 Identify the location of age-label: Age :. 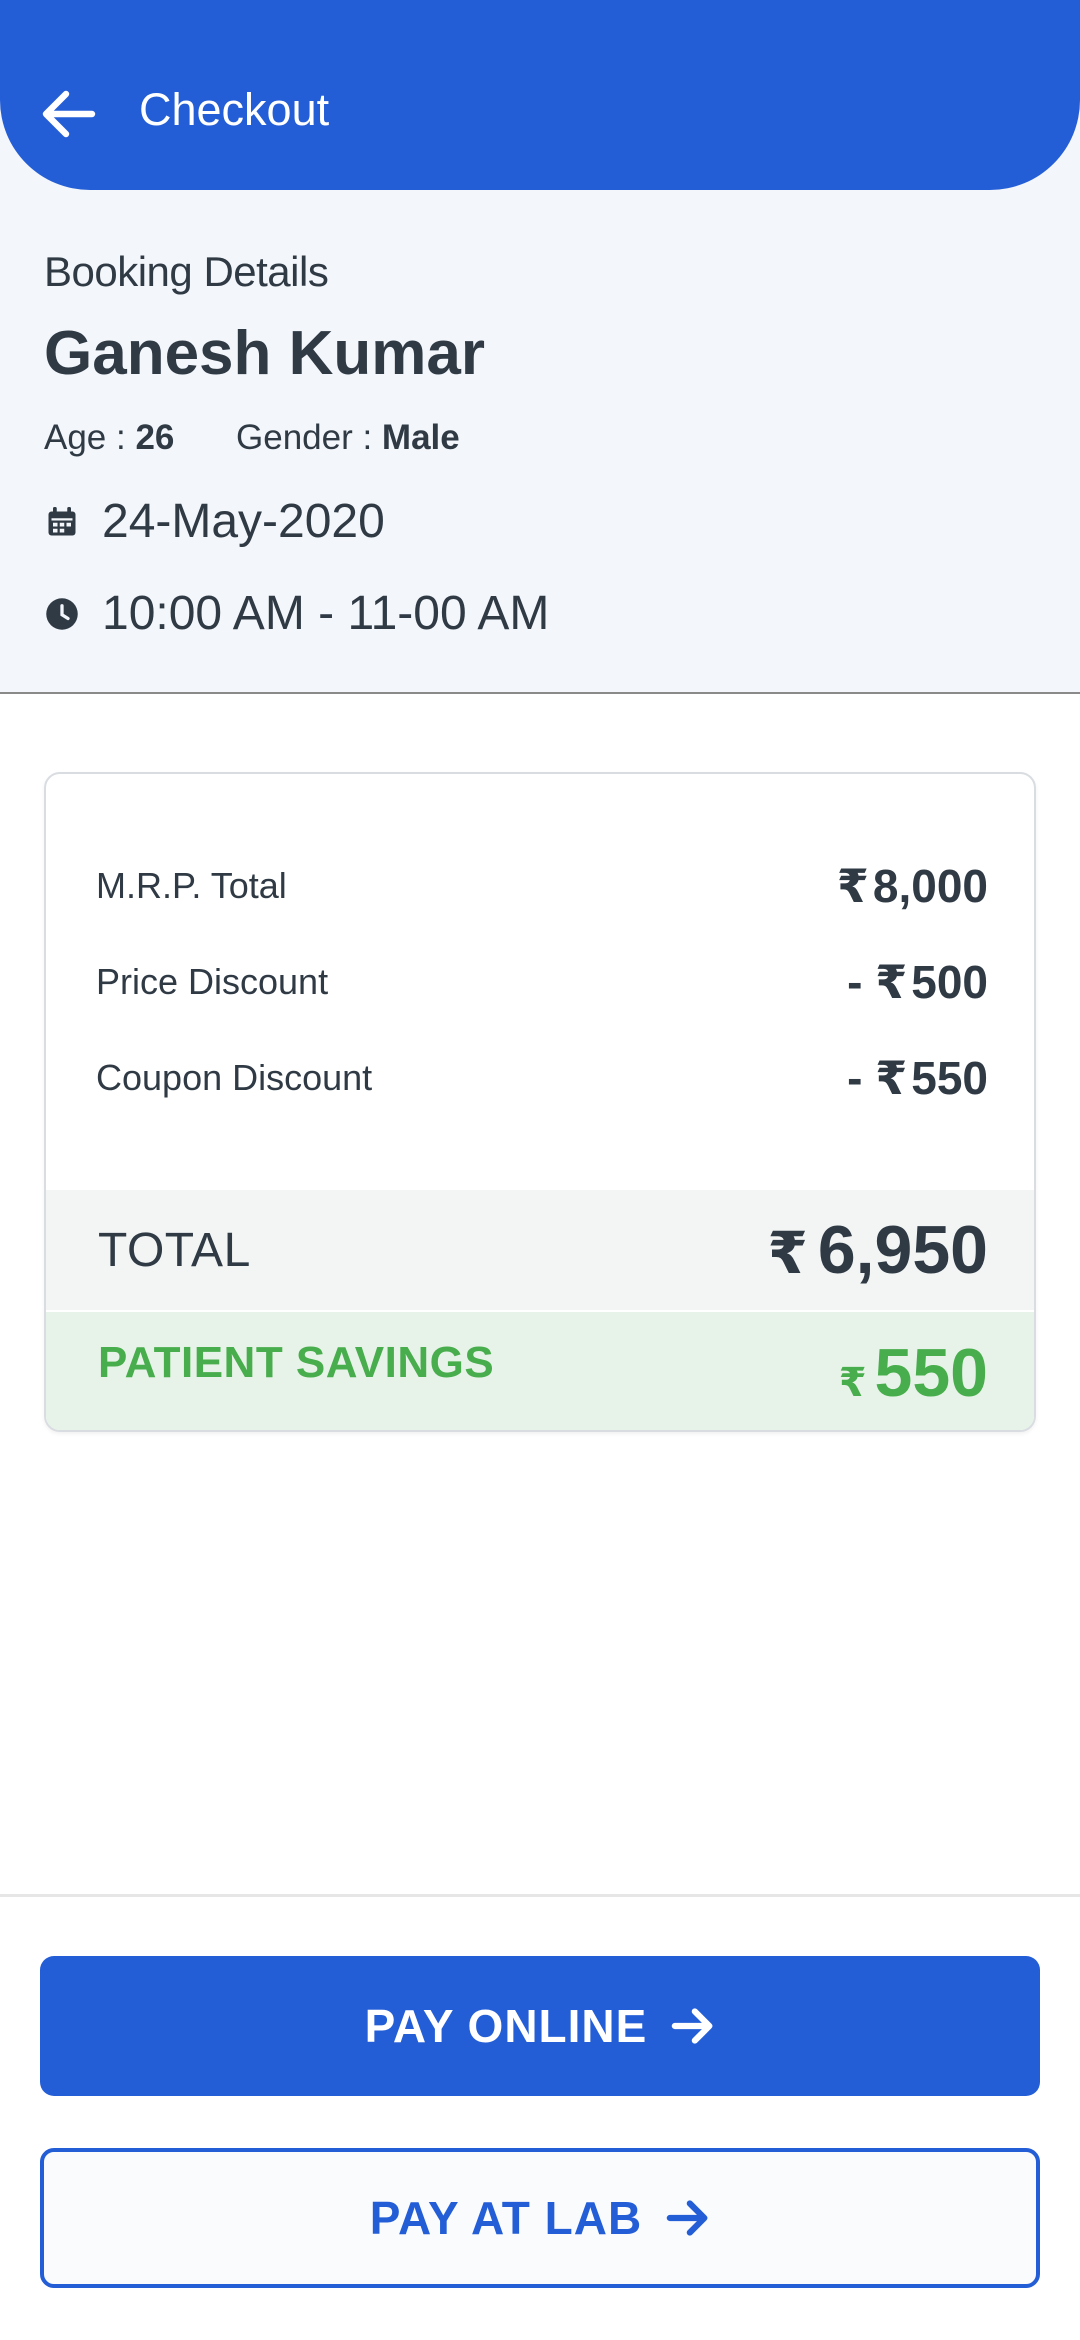
(90, 437).